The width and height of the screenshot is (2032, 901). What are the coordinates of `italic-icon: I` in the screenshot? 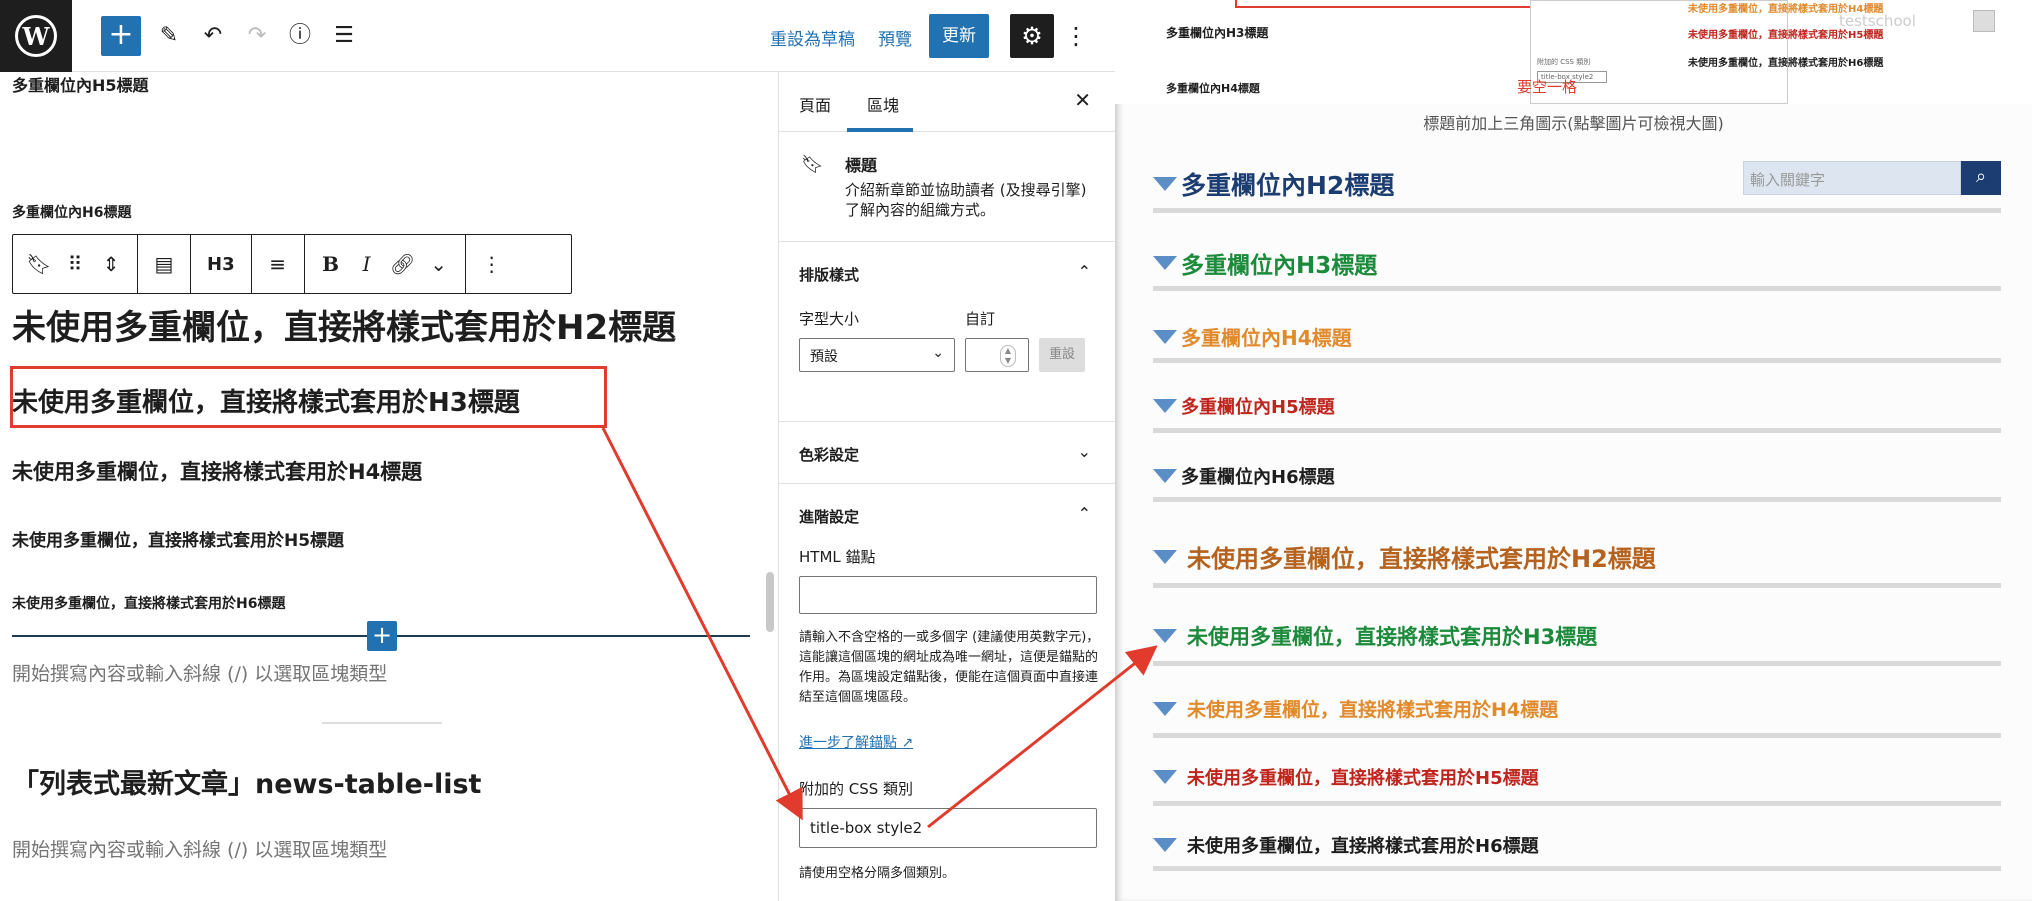 It's located at (366, 264).